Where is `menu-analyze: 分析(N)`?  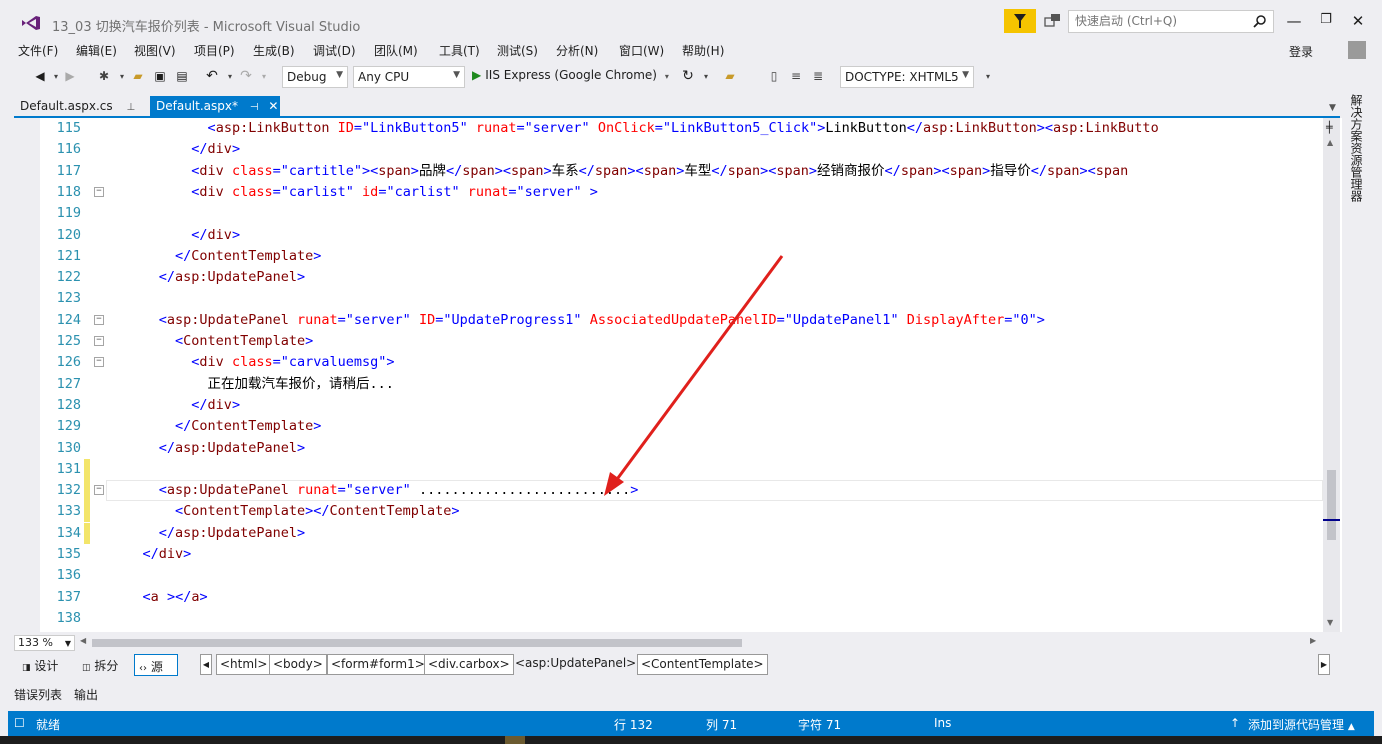
menu-analyze: 分析(N) is located at coordinates (577, 50).